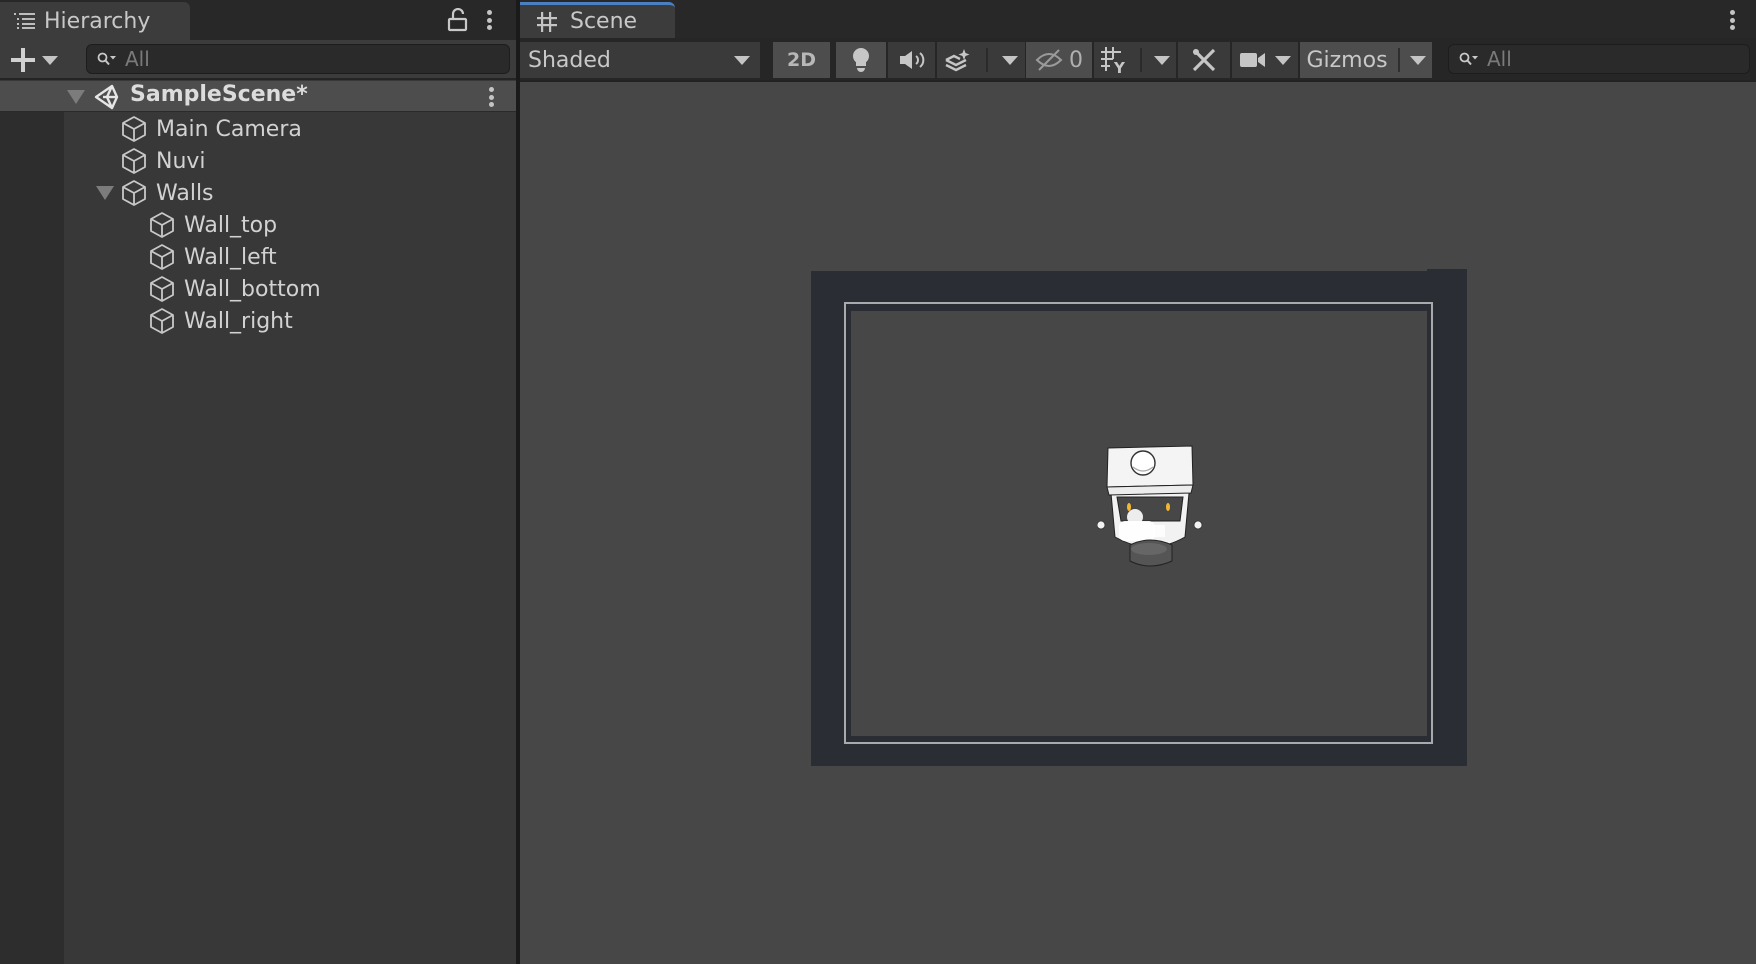 Image resolution: width=1756 pixels, height=964 pixels. I want to click on hierarchy-toolbar: All, so click(258, 60).